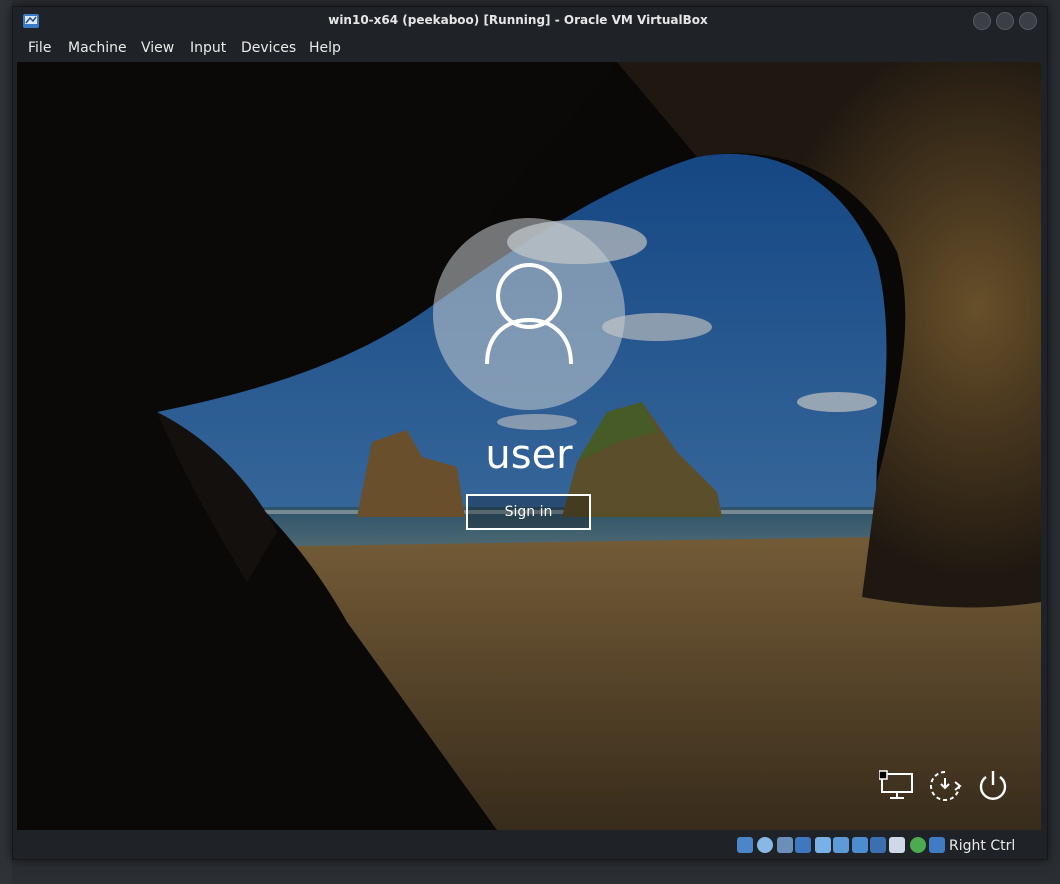  I want to click on video-capture-icon, so click(878, 845).